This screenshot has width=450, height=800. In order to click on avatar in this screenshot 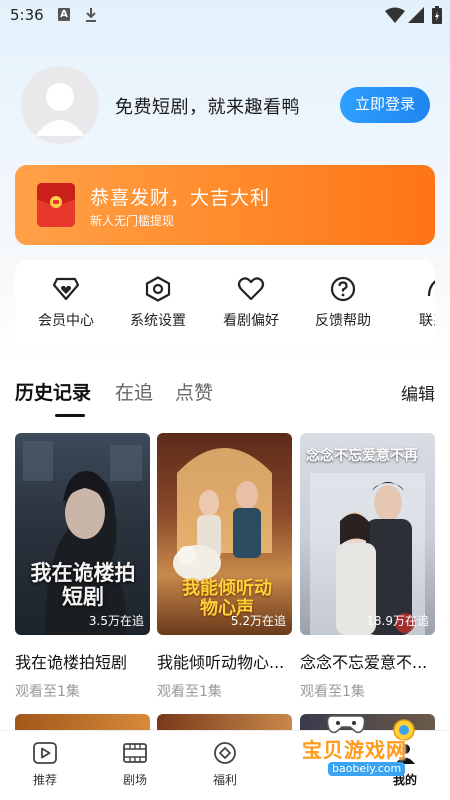, I will do `click(60, 105)`.